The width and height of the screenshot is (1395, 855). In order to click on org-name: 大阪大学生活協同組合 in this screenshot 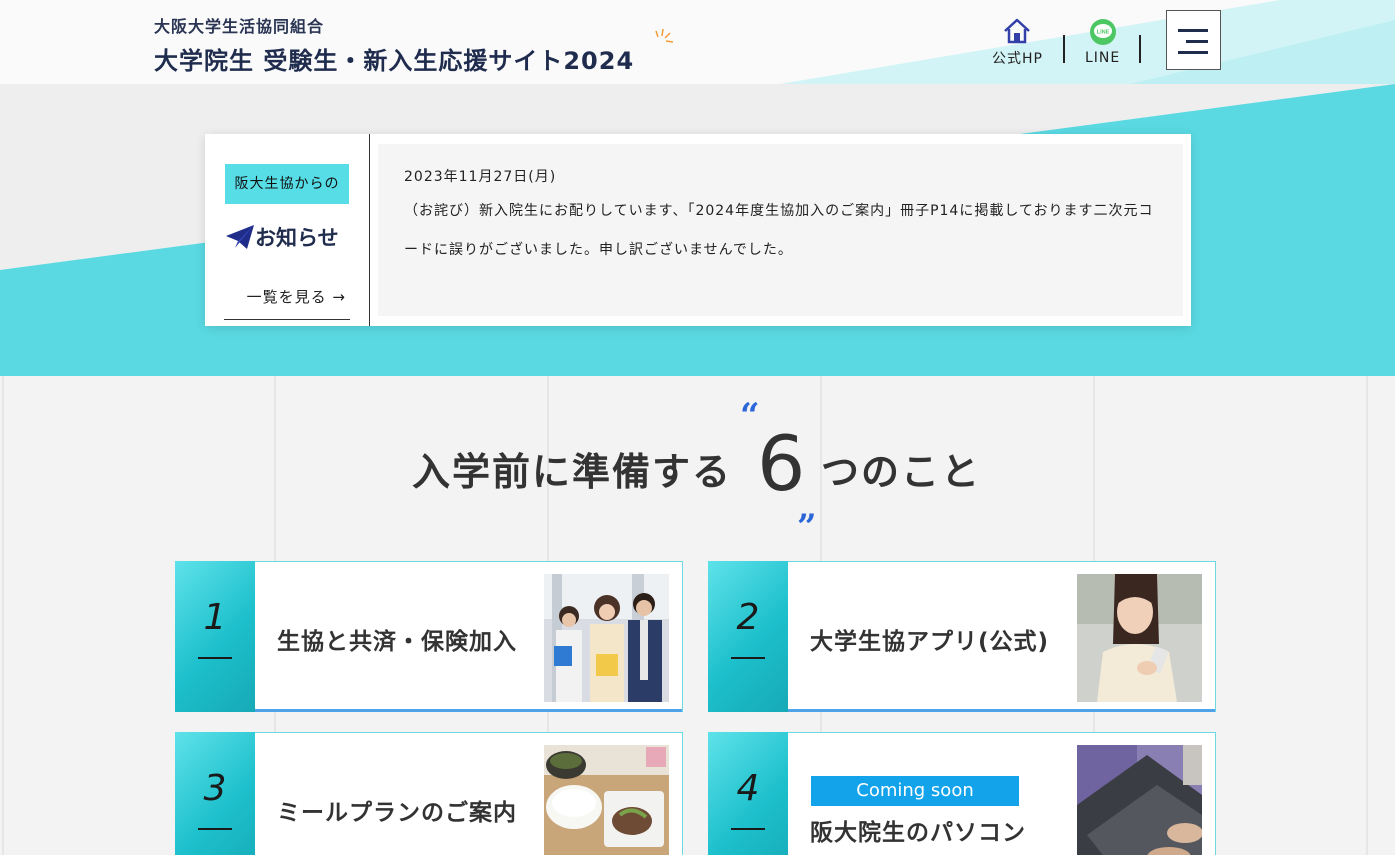, I will do `click(239, 26)`.